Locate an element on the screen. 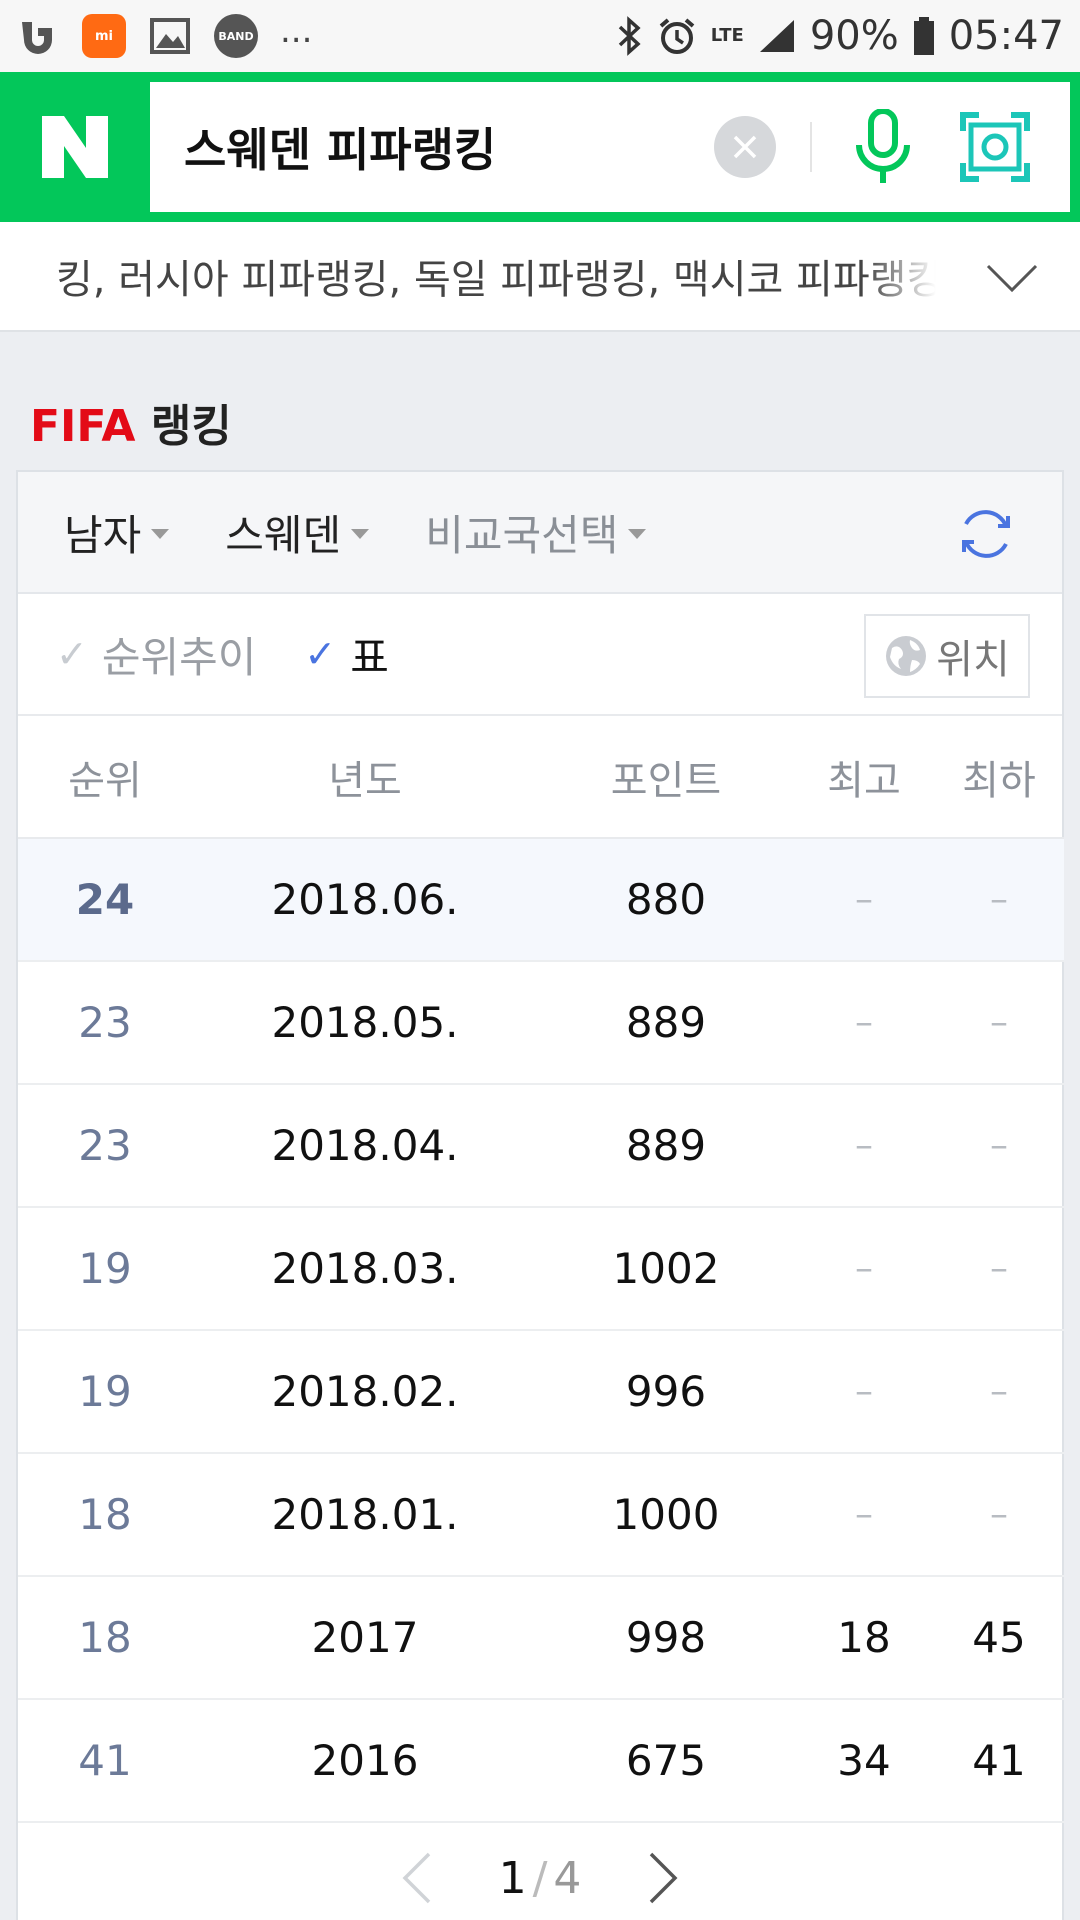 Image resolution: width=1080 pixels, height=1920 pixels. section-title: FIFA 랭킹 is located at coordinates (131, 422).